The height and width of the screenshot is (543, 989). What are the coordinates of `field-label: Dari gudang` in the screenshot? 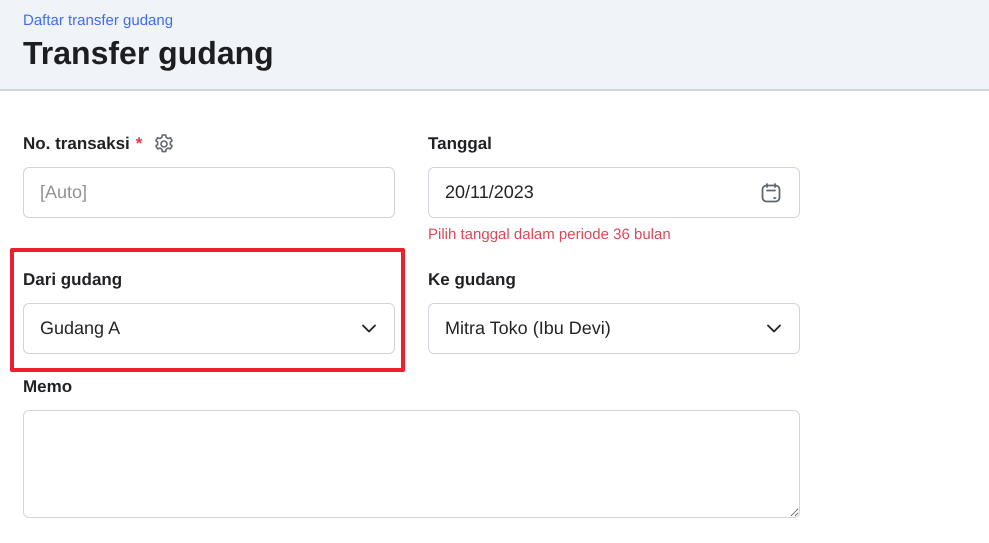 It's located at (72, 279).